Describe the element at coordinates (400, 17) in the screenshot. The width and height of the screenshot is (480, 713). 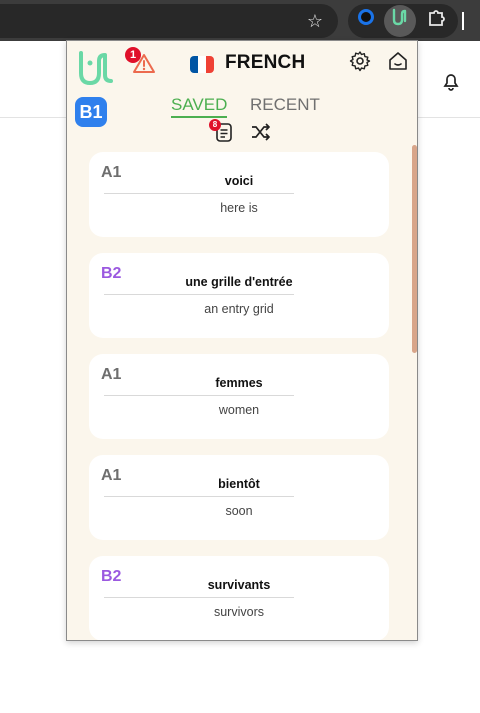
I see `lingo-extension-icon` at that location.